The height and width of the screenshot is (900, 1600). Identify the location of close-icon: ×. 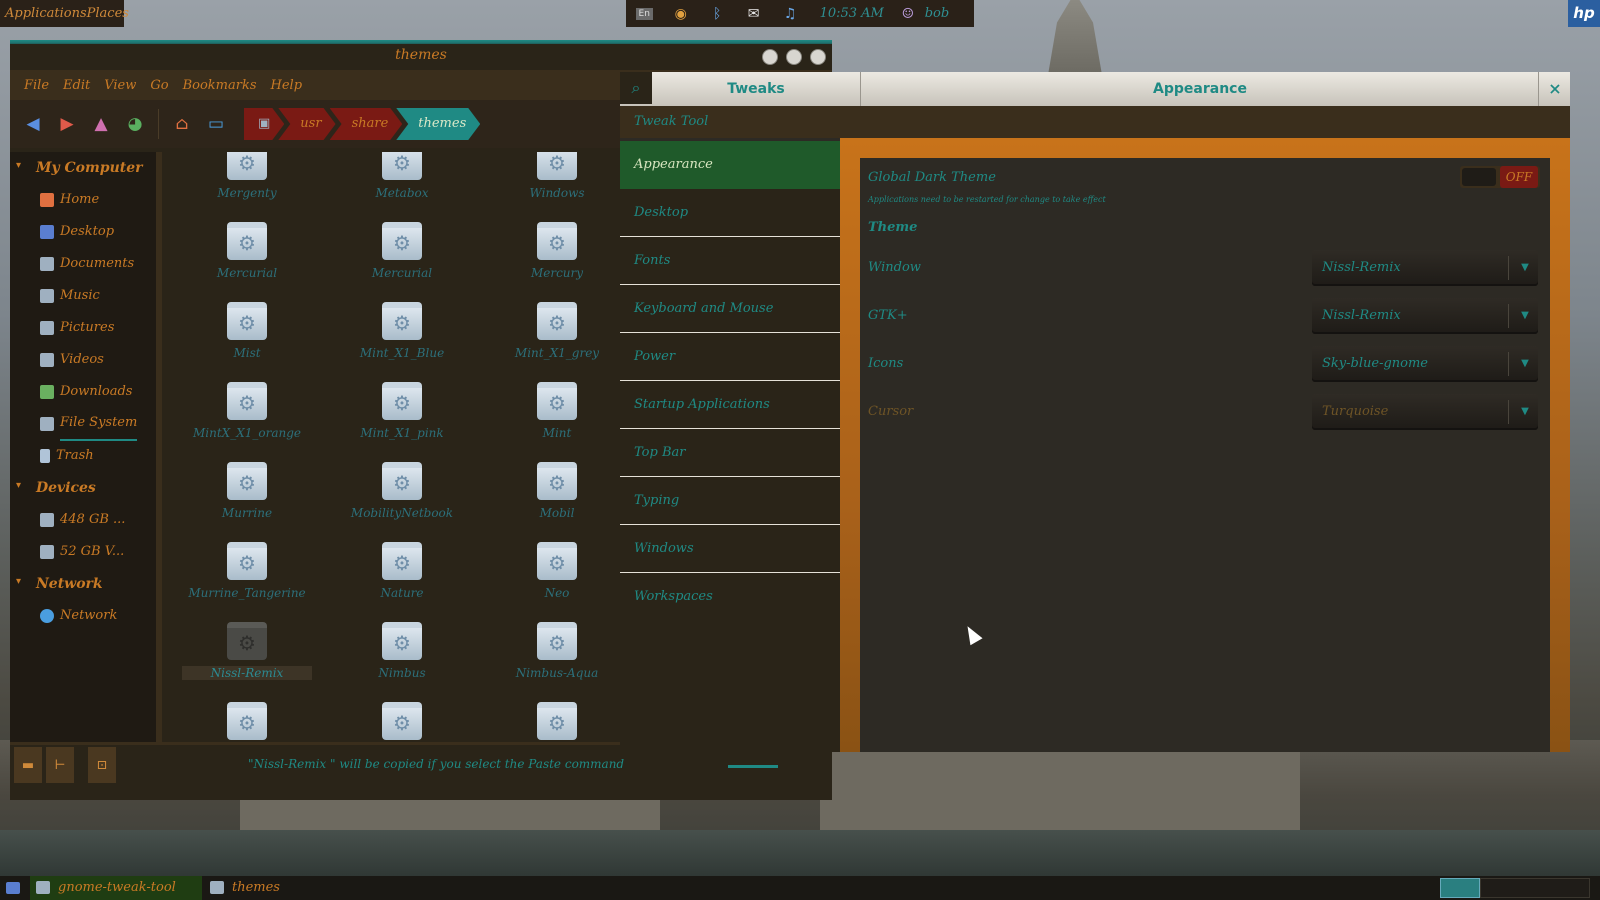
(1554, 89).